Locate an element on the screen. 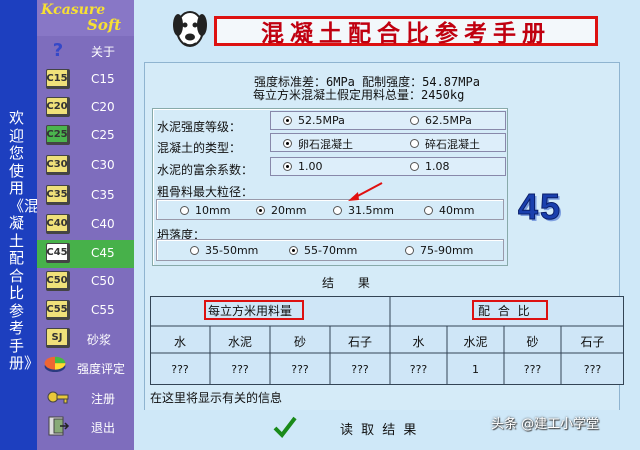  option-label: 碎石混凝土 is located at coordinates (452, 144).